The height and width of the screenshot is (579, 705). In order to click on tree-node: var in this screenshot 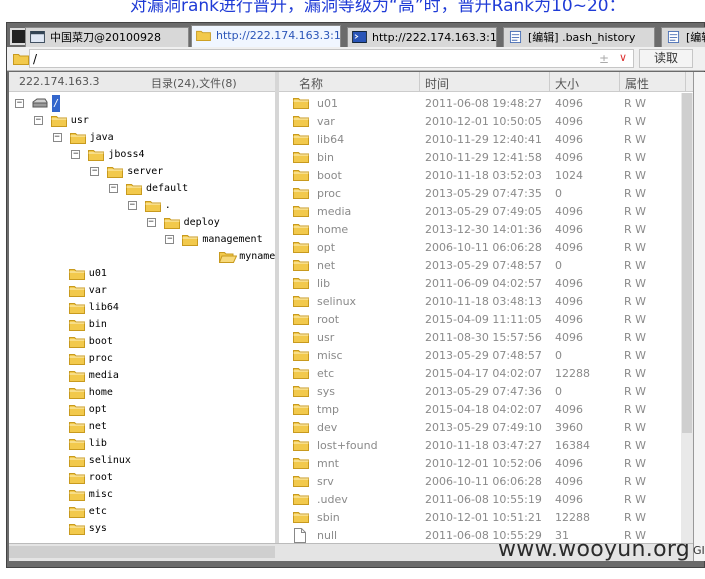, I will do `click(154, 290)`.